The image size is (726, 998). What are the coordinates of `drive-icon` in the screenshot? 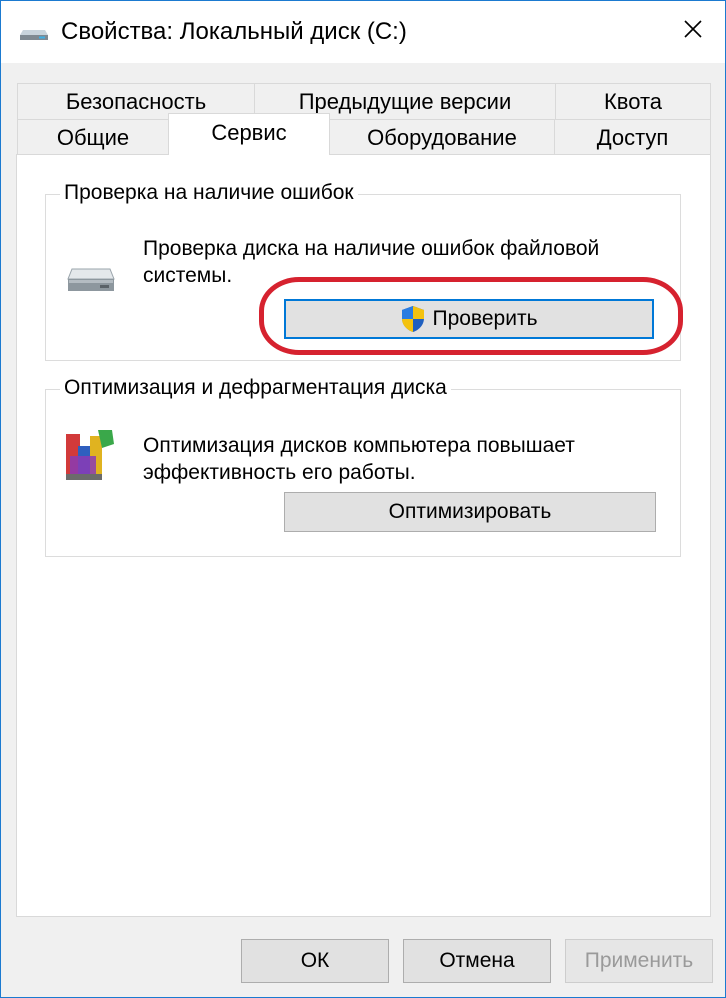 It's located at (91, 282).